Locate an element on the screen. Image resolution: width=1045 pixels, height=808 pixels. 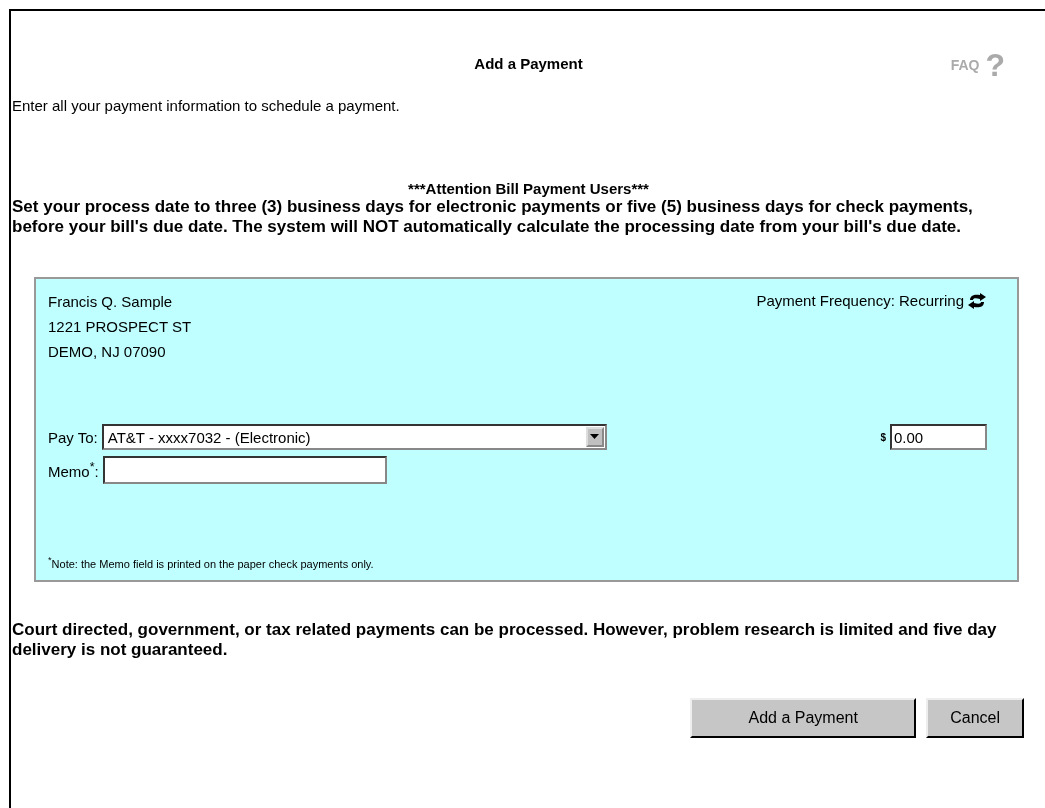
frequency-text: Payment Frequency: Recurring is located at coordinates (860, 300).